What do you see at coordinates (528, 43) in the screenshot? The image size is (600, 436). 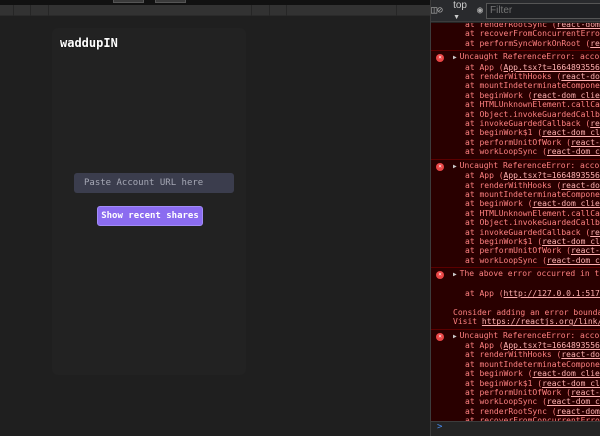 I see `stack-frame-text: at performSyncWorkOnRoot (` at bounding box center [528, 43].